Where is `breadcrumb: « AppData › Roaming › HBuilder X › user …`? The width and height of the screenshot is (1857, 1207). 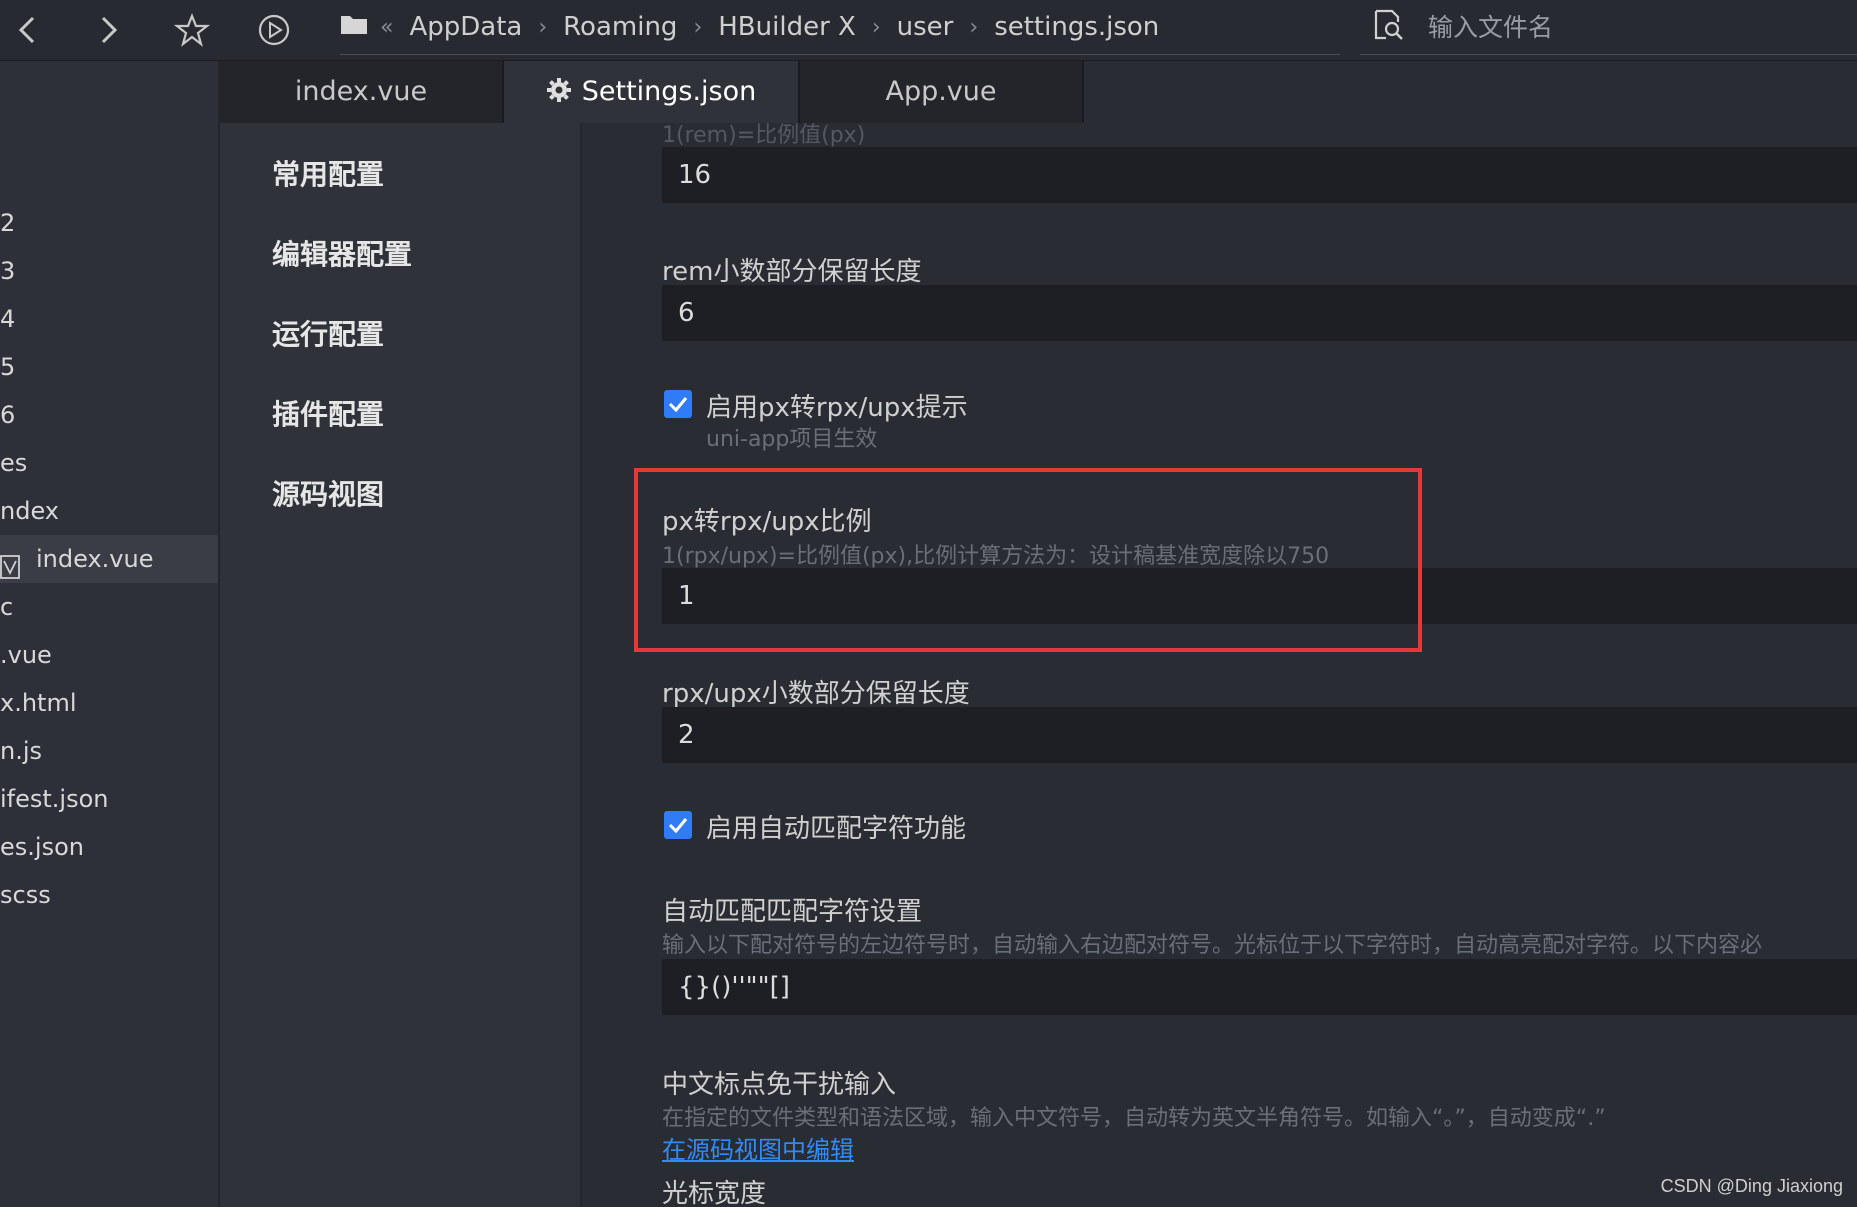
breadcrumb: « AppData › Roaming › HBuilder X › user … is located at coordinates (840, 27).